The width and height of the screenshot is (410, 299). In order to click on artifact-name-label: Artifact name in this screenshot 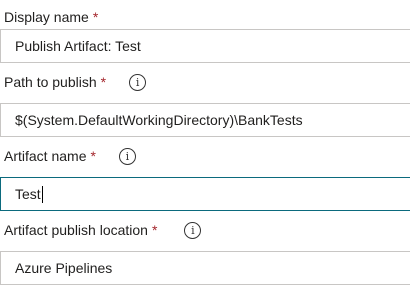, I will do `click(45, 156)`.